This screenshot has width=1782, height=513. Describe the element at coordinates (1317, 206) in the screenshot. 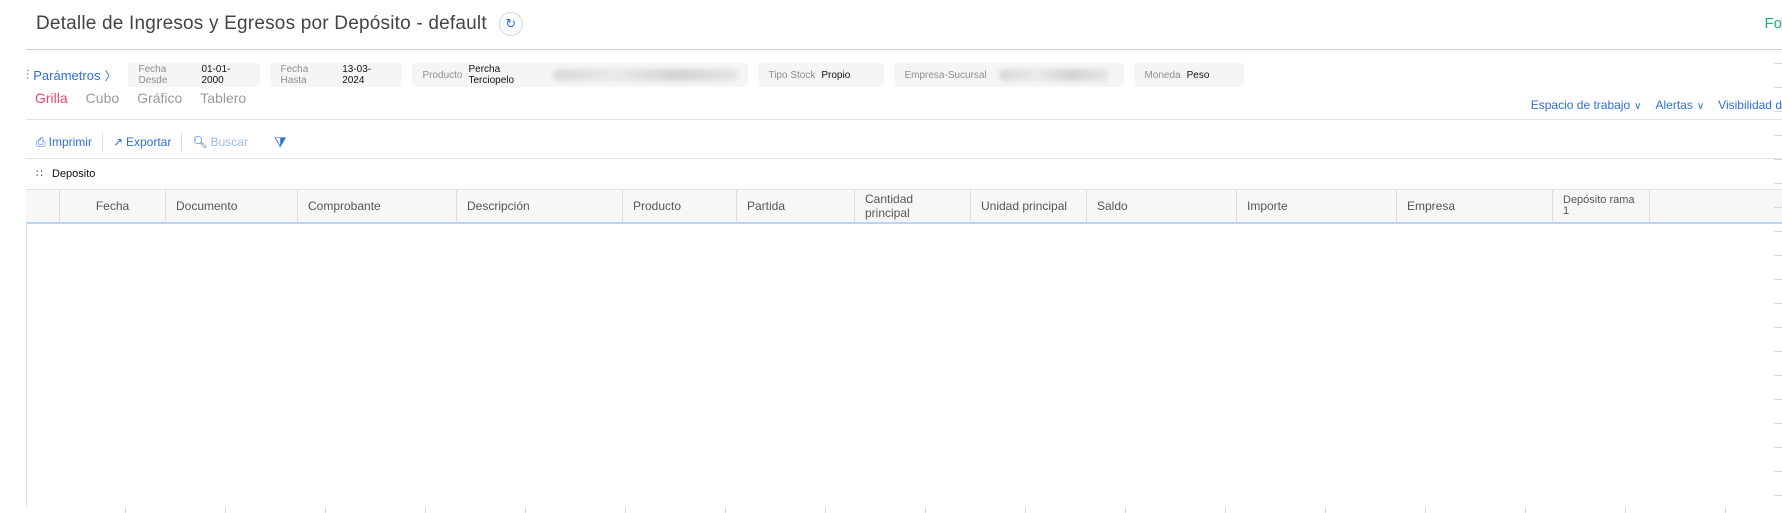

I see `column-header: Importe` at that location.